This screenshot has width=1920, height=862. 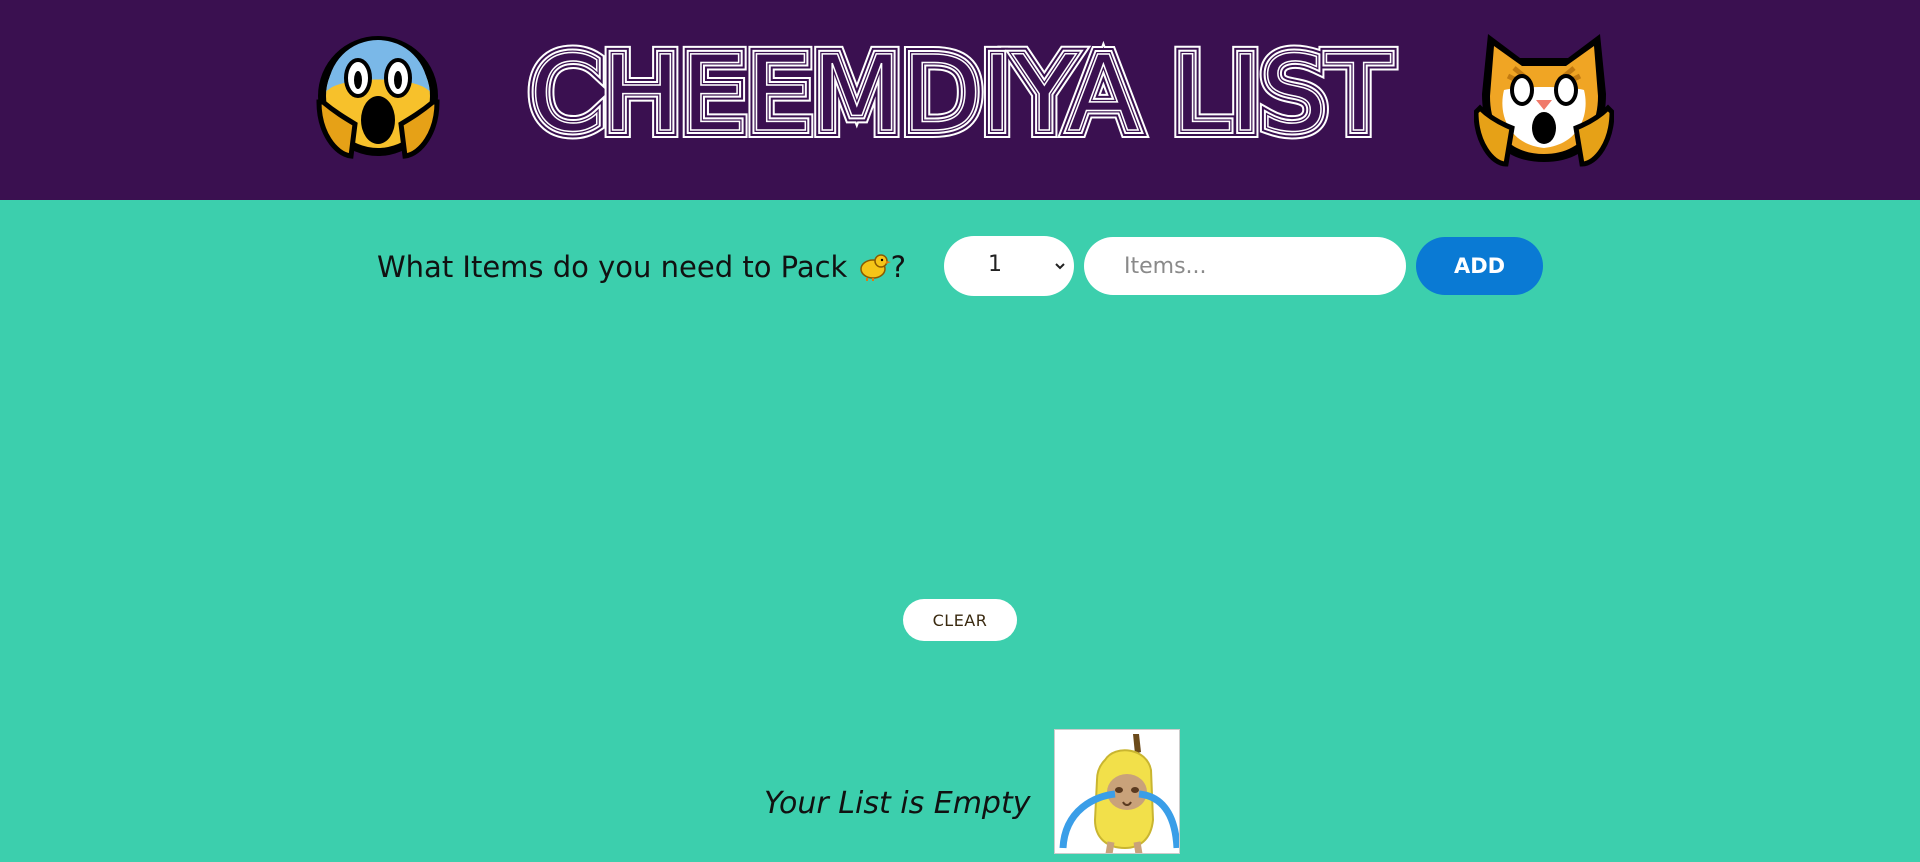 What do you see at coordinates (1245, 266) in the screenshot?
I see `items-input` at bounding box center [1245, 266].